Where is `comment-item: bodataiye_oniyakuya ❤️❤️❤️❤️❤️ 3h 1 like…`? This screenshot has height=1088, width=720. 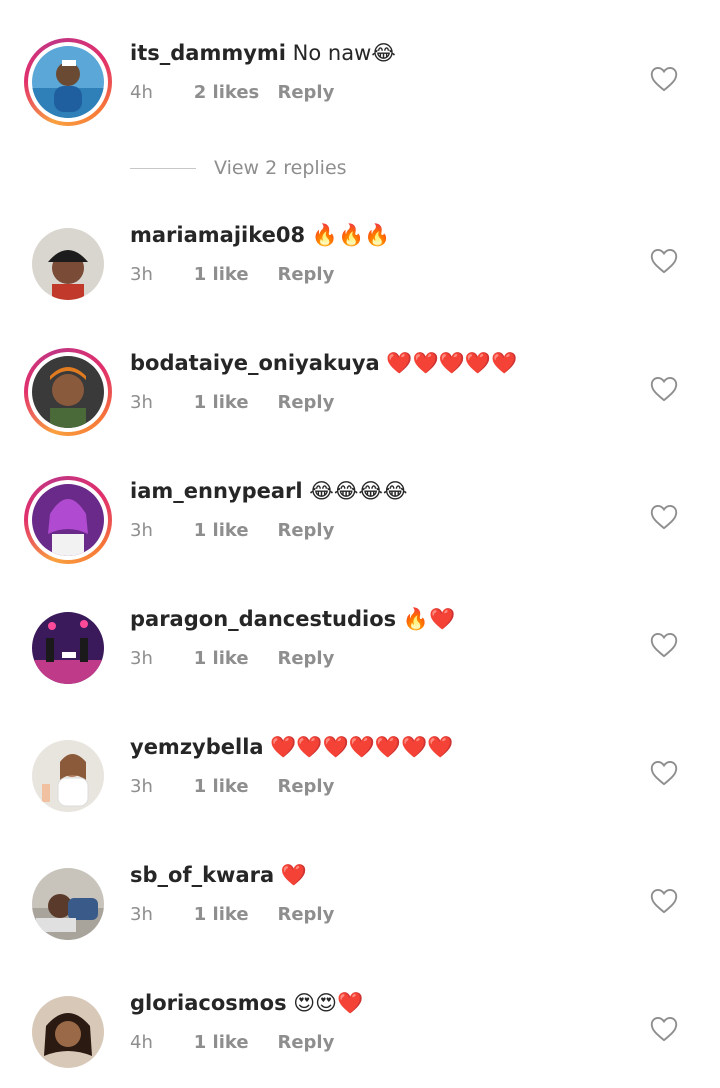 comment-item: bodataiye_oniyakuya ❤️❤️❤️❤️❤️ 3h 1 like… is located at coordinates (360, 398).